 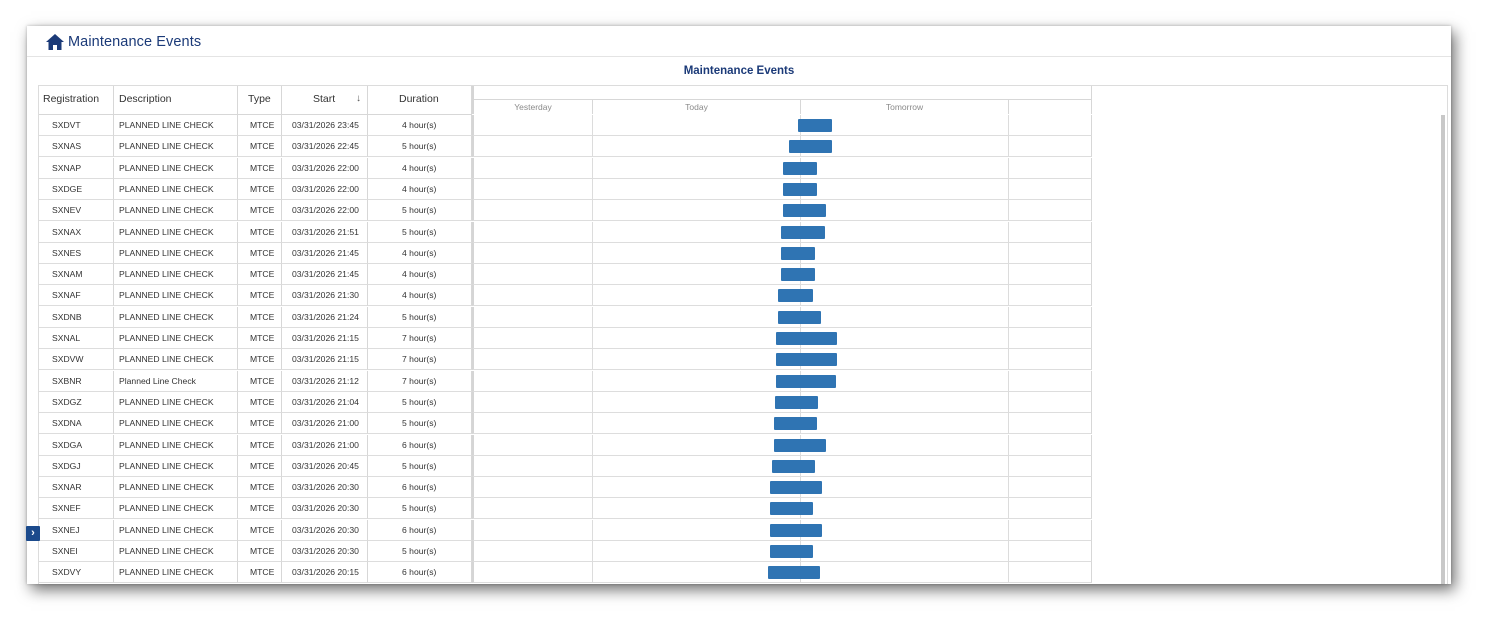 What do you see at coordinates (260, 100) in the screenshot?
I see `column-header-type: Type` at bounding box center [260, 100].